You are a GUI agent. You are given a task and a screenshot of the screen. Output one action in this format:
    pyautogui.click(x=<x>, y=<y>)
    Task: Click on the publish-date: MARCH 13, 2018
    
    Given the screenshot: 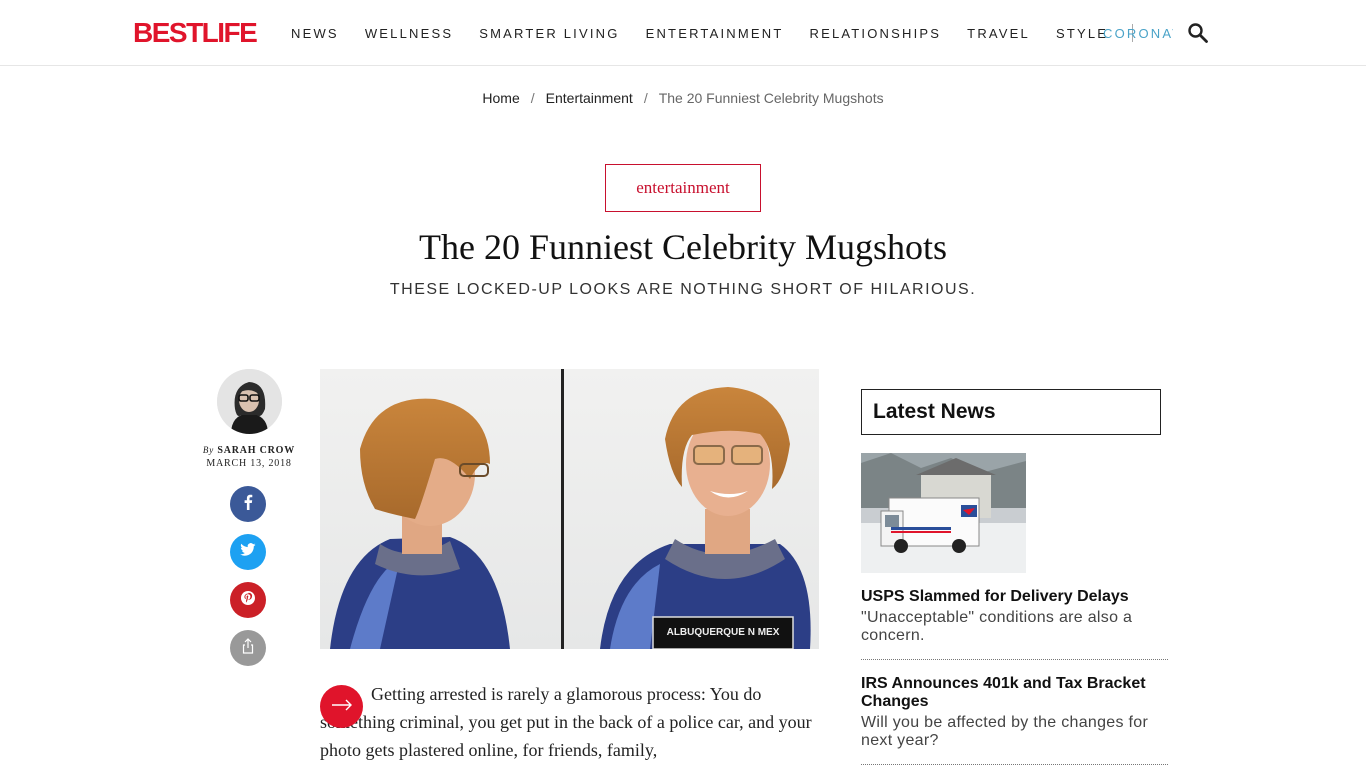 What is the action you would take?
    pyautogui.click(x=249, y=463)
    